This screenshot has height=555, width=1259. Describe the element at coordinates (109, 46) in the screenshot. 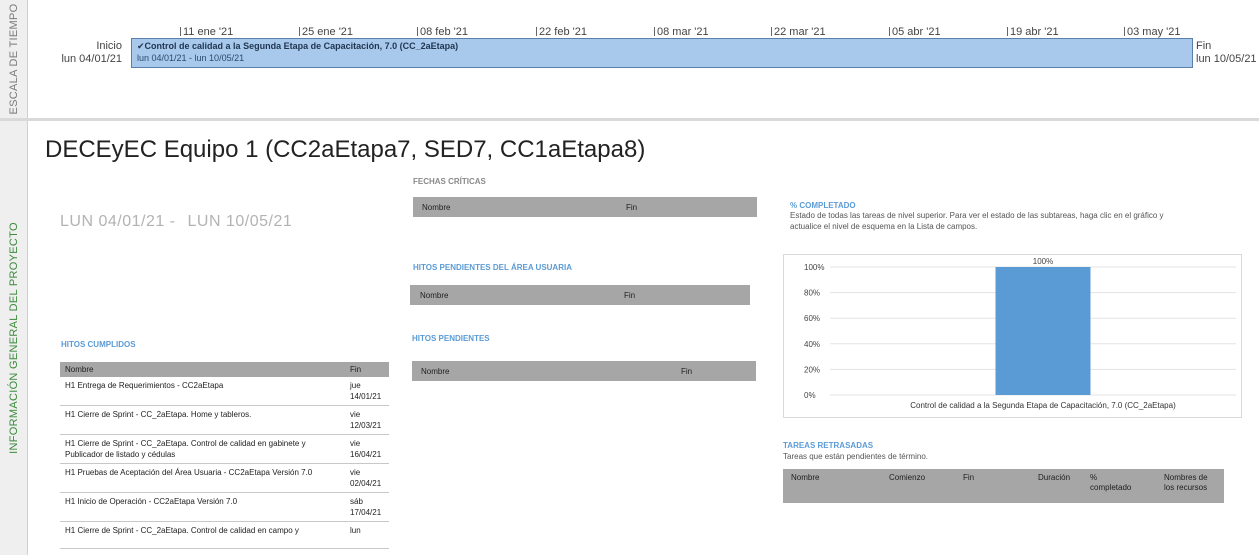

I see `timeline-start-label: Inicio` at that location.